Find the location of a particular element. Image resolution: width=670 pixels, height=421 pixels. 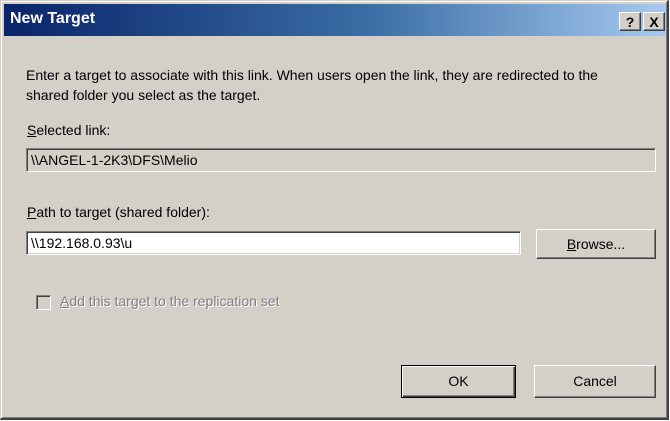

replication-checkbox-label: Add this target to the replication set is located at coordinates (170, 301).